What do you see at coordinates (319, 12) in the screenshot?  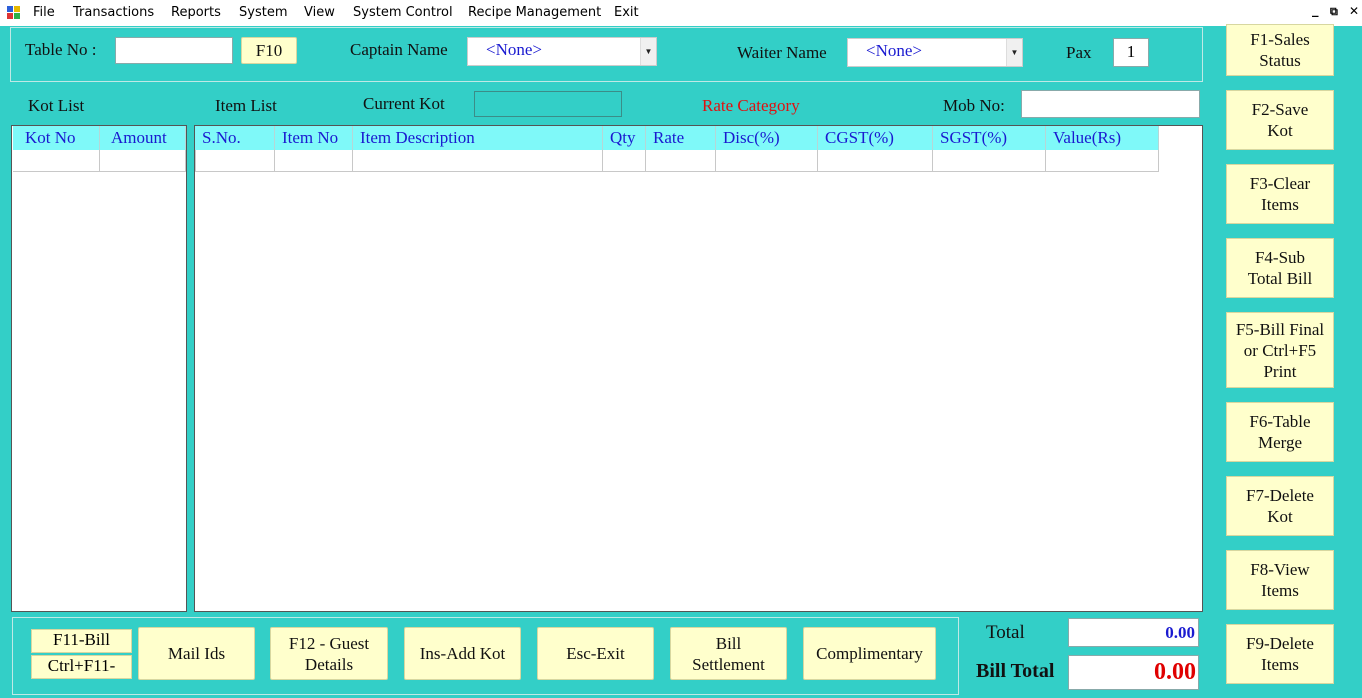 I see `menu-view: View` at bounding box center [319, 12].